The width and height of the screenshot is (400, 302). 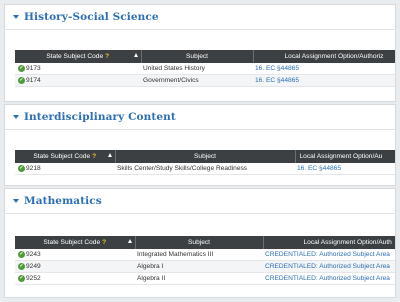 I want to click on subject-code: 9252, so click(x=33, y=278).